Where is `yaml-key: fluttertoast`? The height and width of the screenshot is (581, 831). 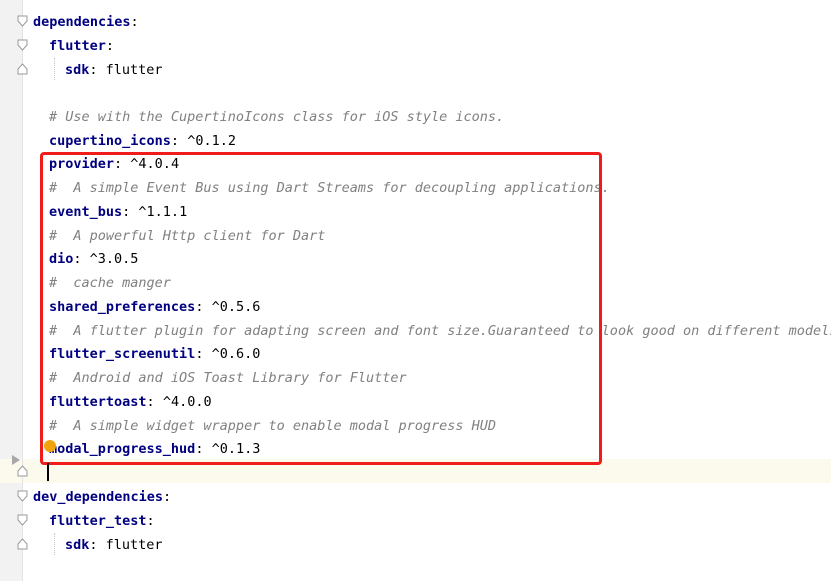
yaml-key: fluttertoast is located at coordinates (98, 402).